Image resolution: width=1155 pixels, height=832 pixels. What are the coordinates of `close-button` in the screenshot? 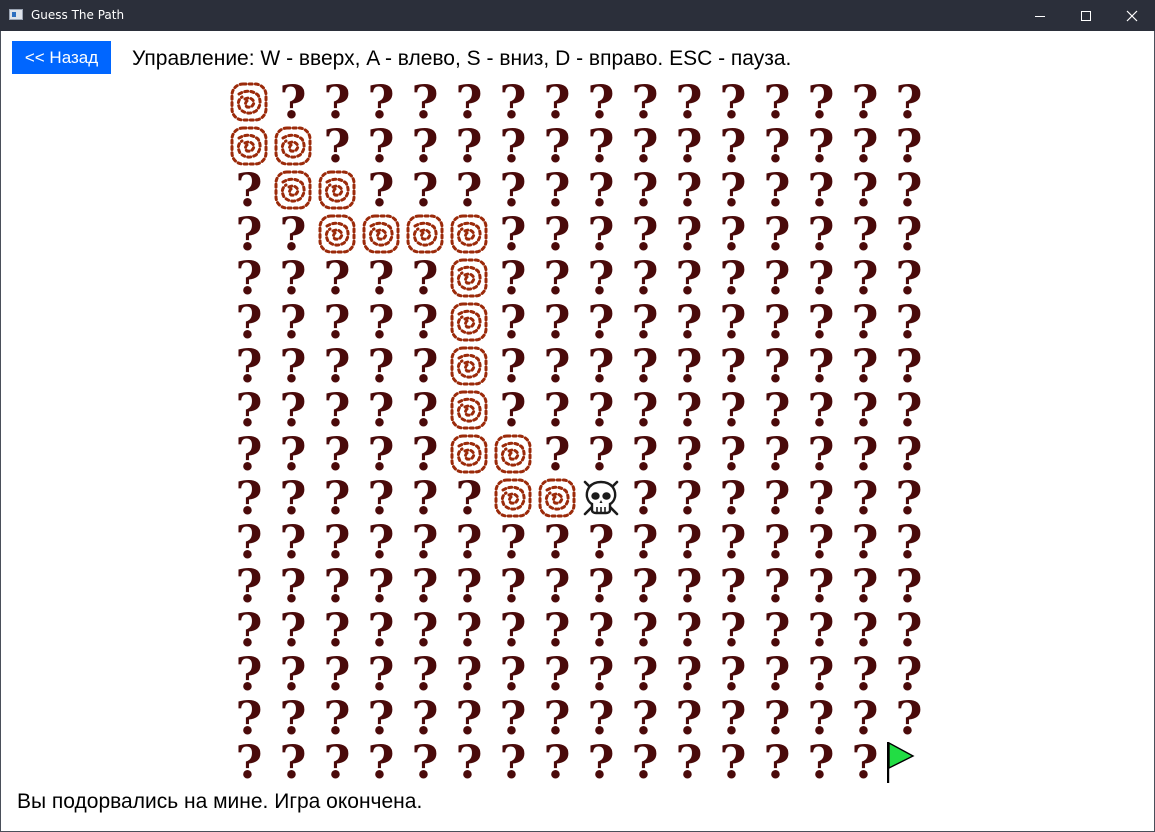 It's located at (1132, 15).